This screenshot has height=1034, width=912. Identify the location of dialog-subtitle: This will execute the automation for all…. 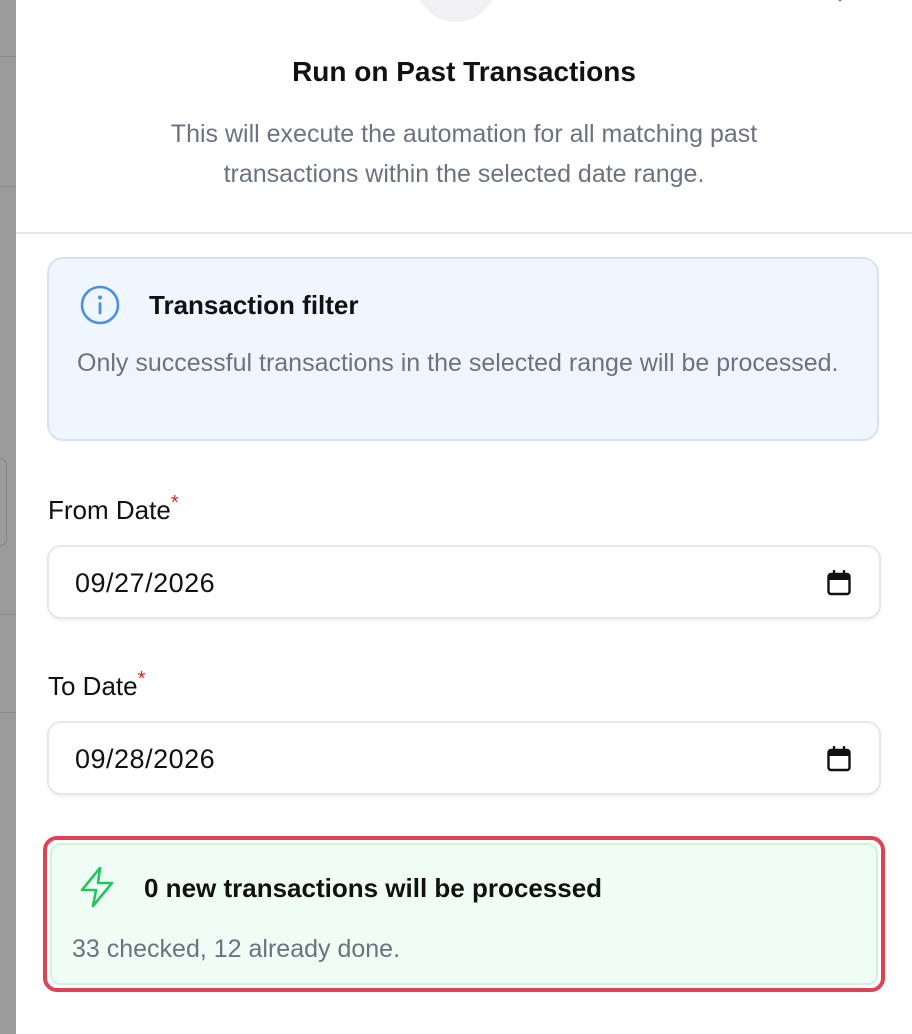
(464, 154).